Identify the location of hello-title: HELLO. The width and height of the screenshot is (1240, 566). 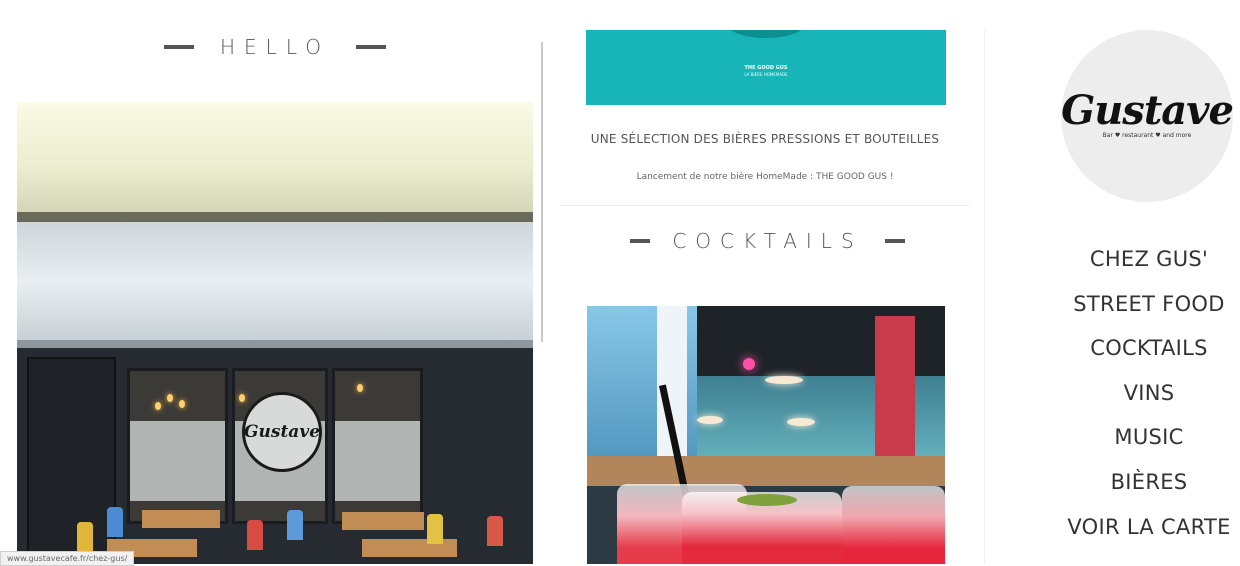
(275, 47).